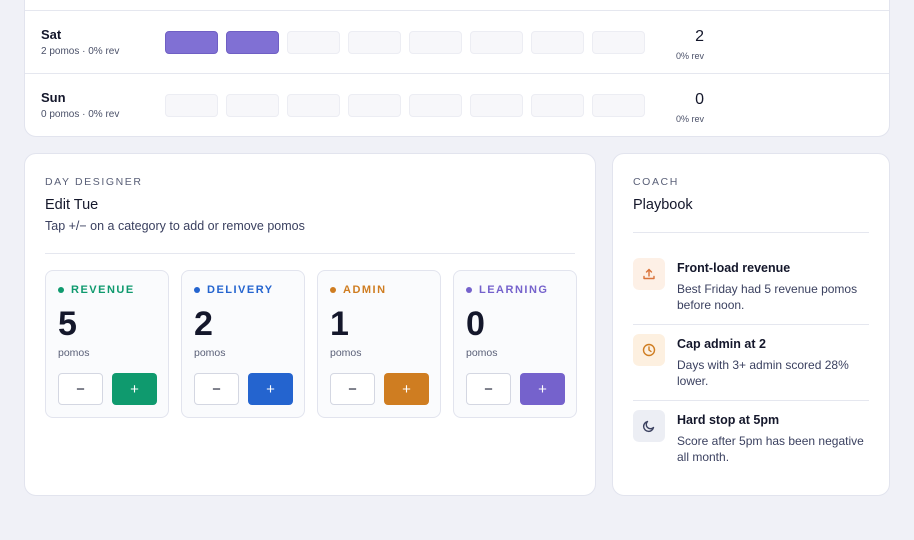  What do you see at coordinates (134, 389) in the screenshot?
I see `add-revenue-button: +` at bounding box center [134, 389].